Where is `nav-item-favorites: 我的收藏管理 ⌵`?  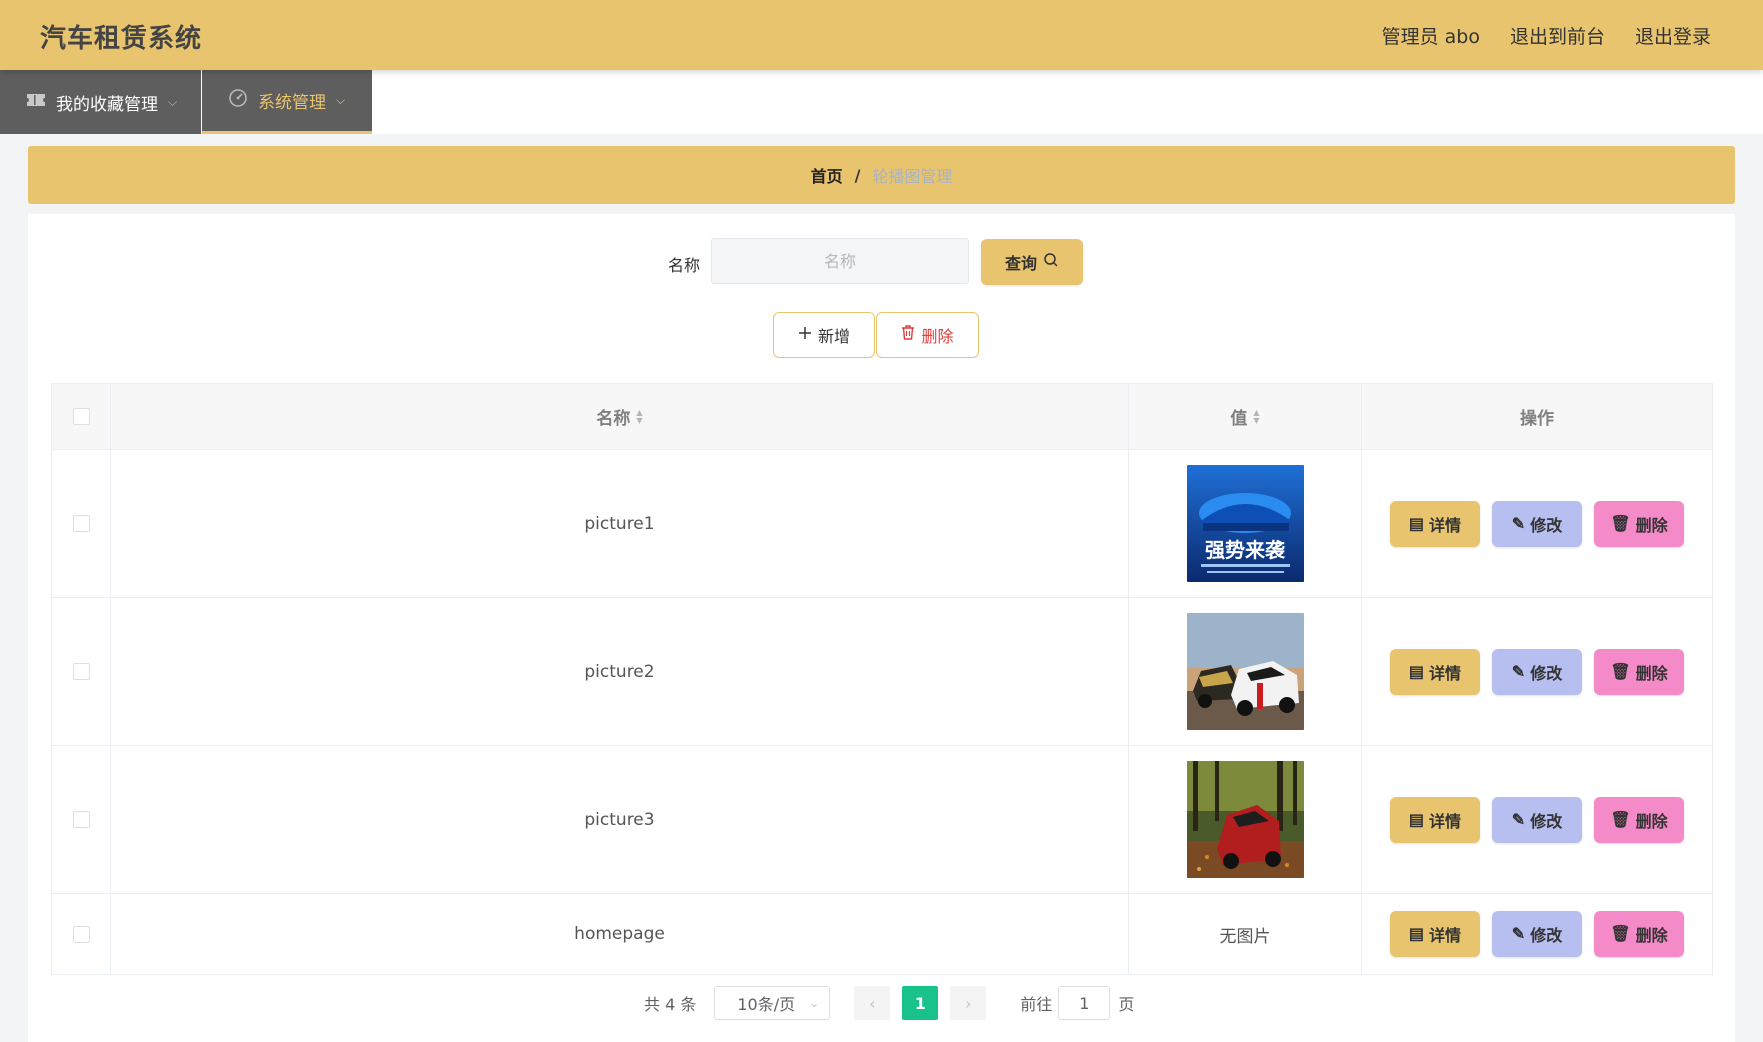
nav-item-favorites: 我的收藏管理 ⌵ is located at coordinates (100, 102).